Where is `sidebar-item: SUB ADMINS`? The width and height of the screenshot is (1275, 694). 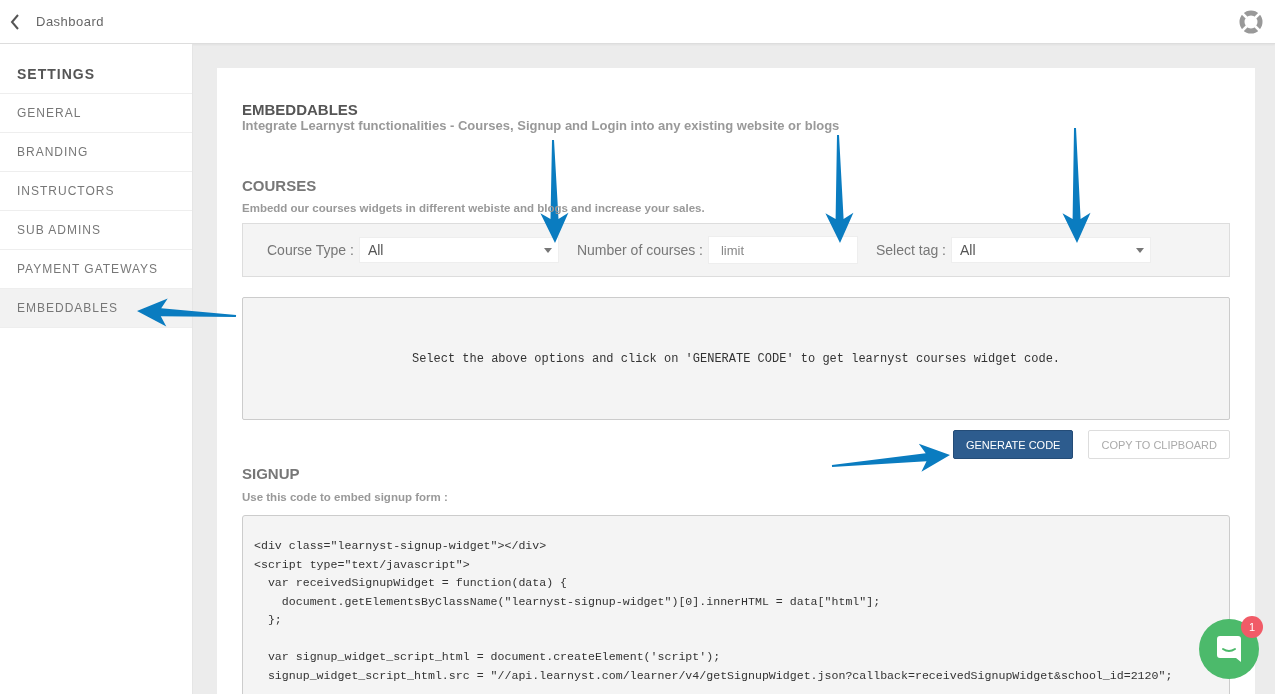
sidebar-item: SUB ADMINS is located at coordinates (96, 230).